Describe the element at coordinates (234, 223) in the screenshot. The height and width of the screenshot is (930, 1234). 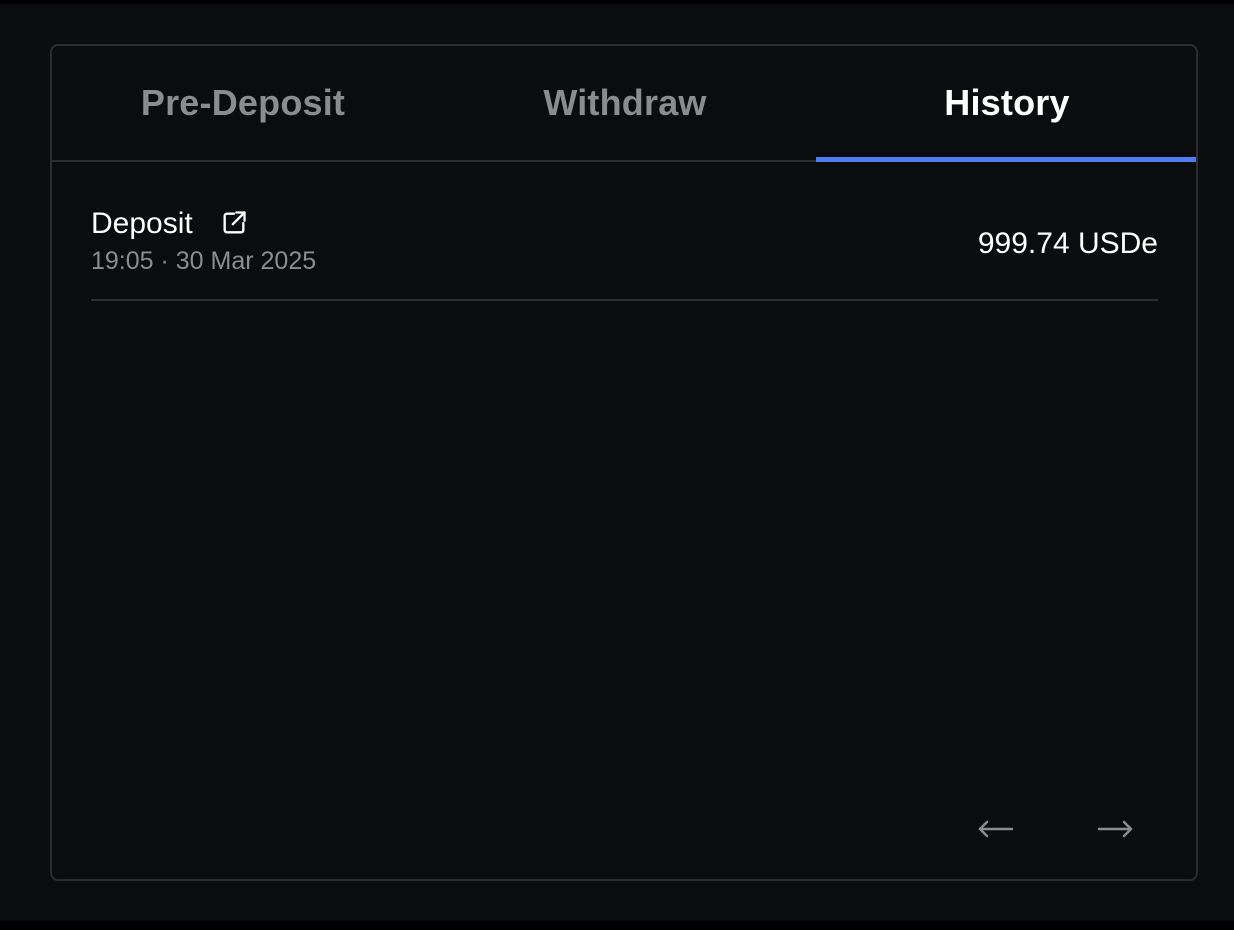
I see `external-link-icon` at that location.